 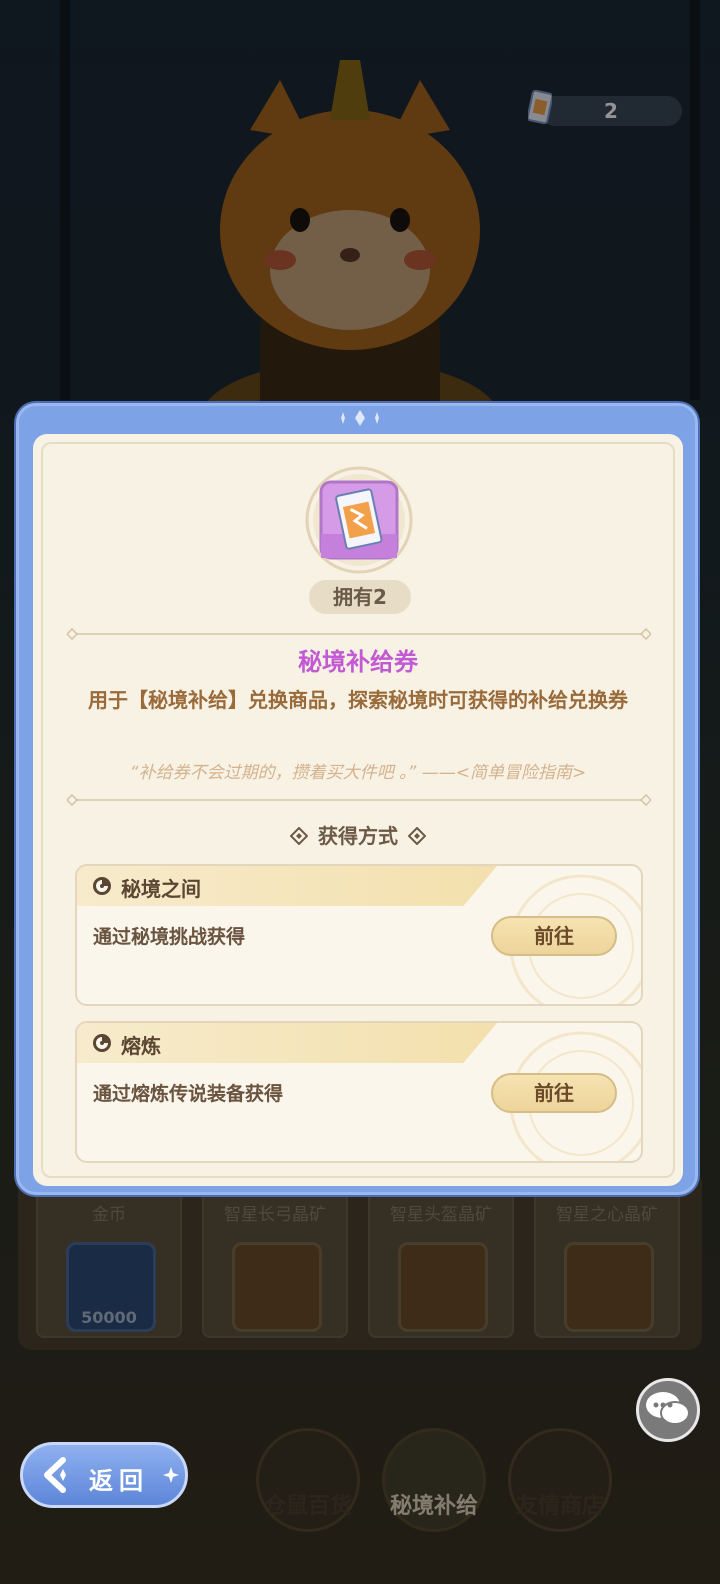 I want to click on back-button: 返回, so click(x=104, y=1475).